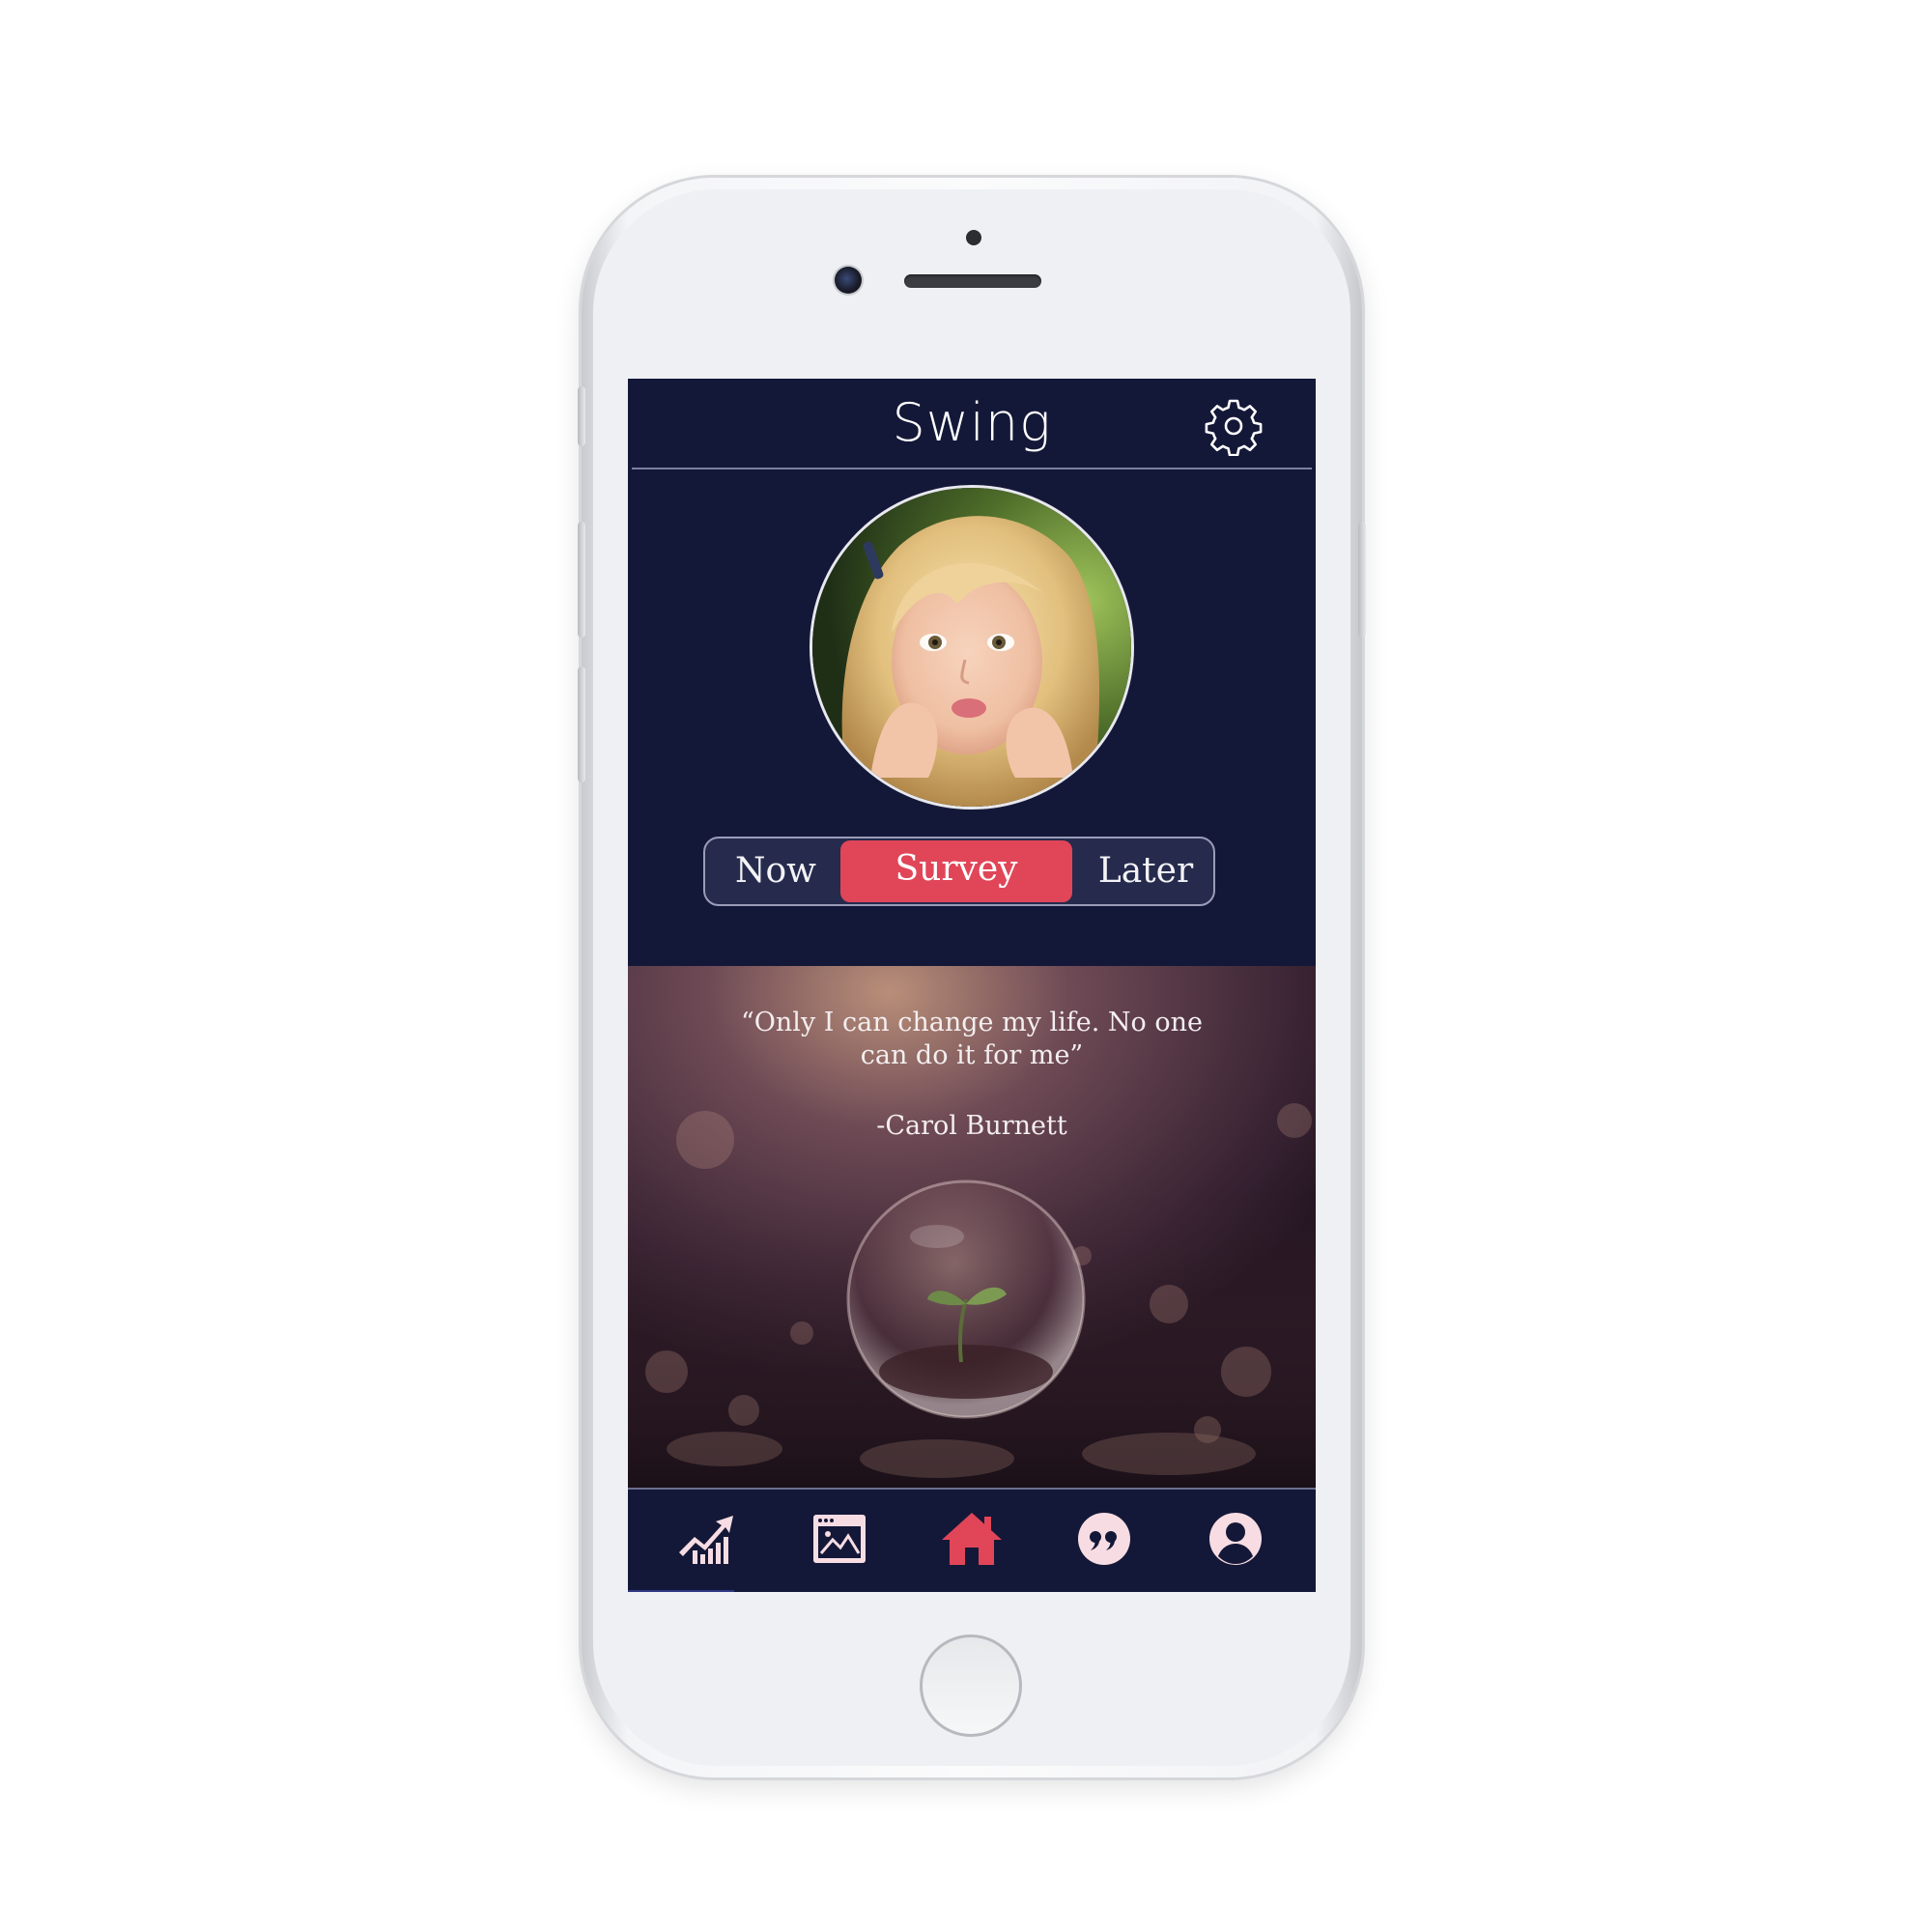 The image size is (1932, 1932). I want to click on gear-icon, so click(1234, 428).